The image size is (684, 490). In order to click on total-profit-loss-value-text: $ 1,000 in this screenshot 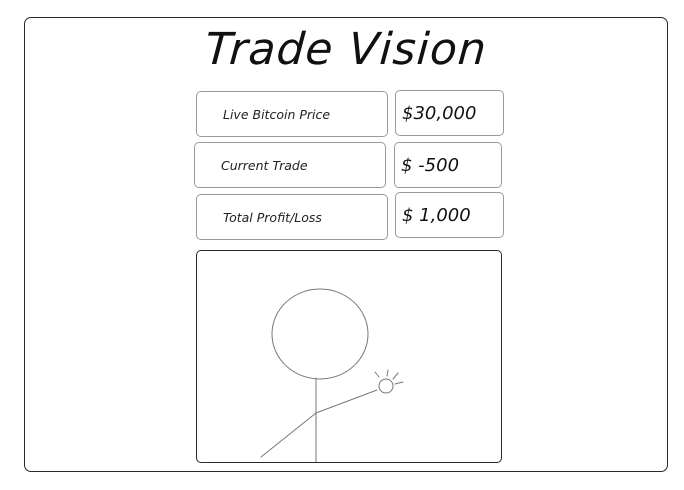, I will do `click(436, 215)`.